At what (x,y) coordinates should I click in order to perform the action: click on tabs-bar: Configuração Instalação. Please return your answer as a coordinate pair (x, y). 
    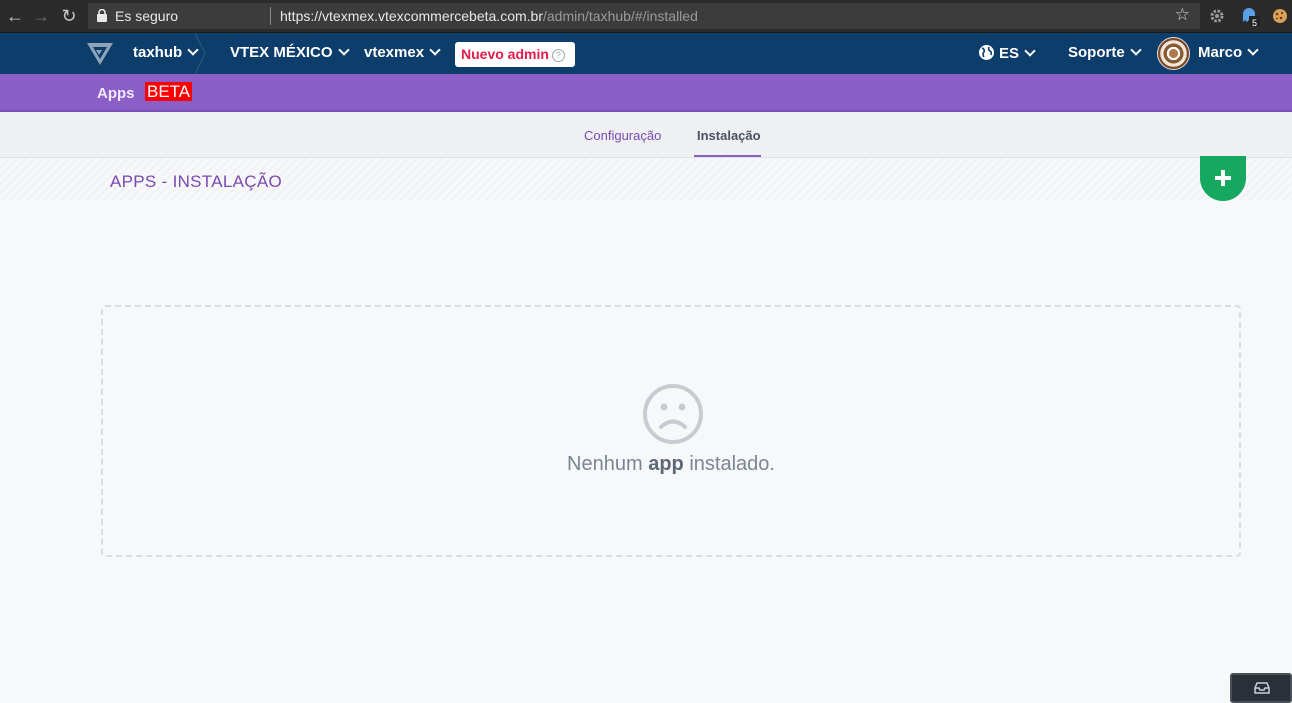
    Looking at the image, I should click on (646, 135).